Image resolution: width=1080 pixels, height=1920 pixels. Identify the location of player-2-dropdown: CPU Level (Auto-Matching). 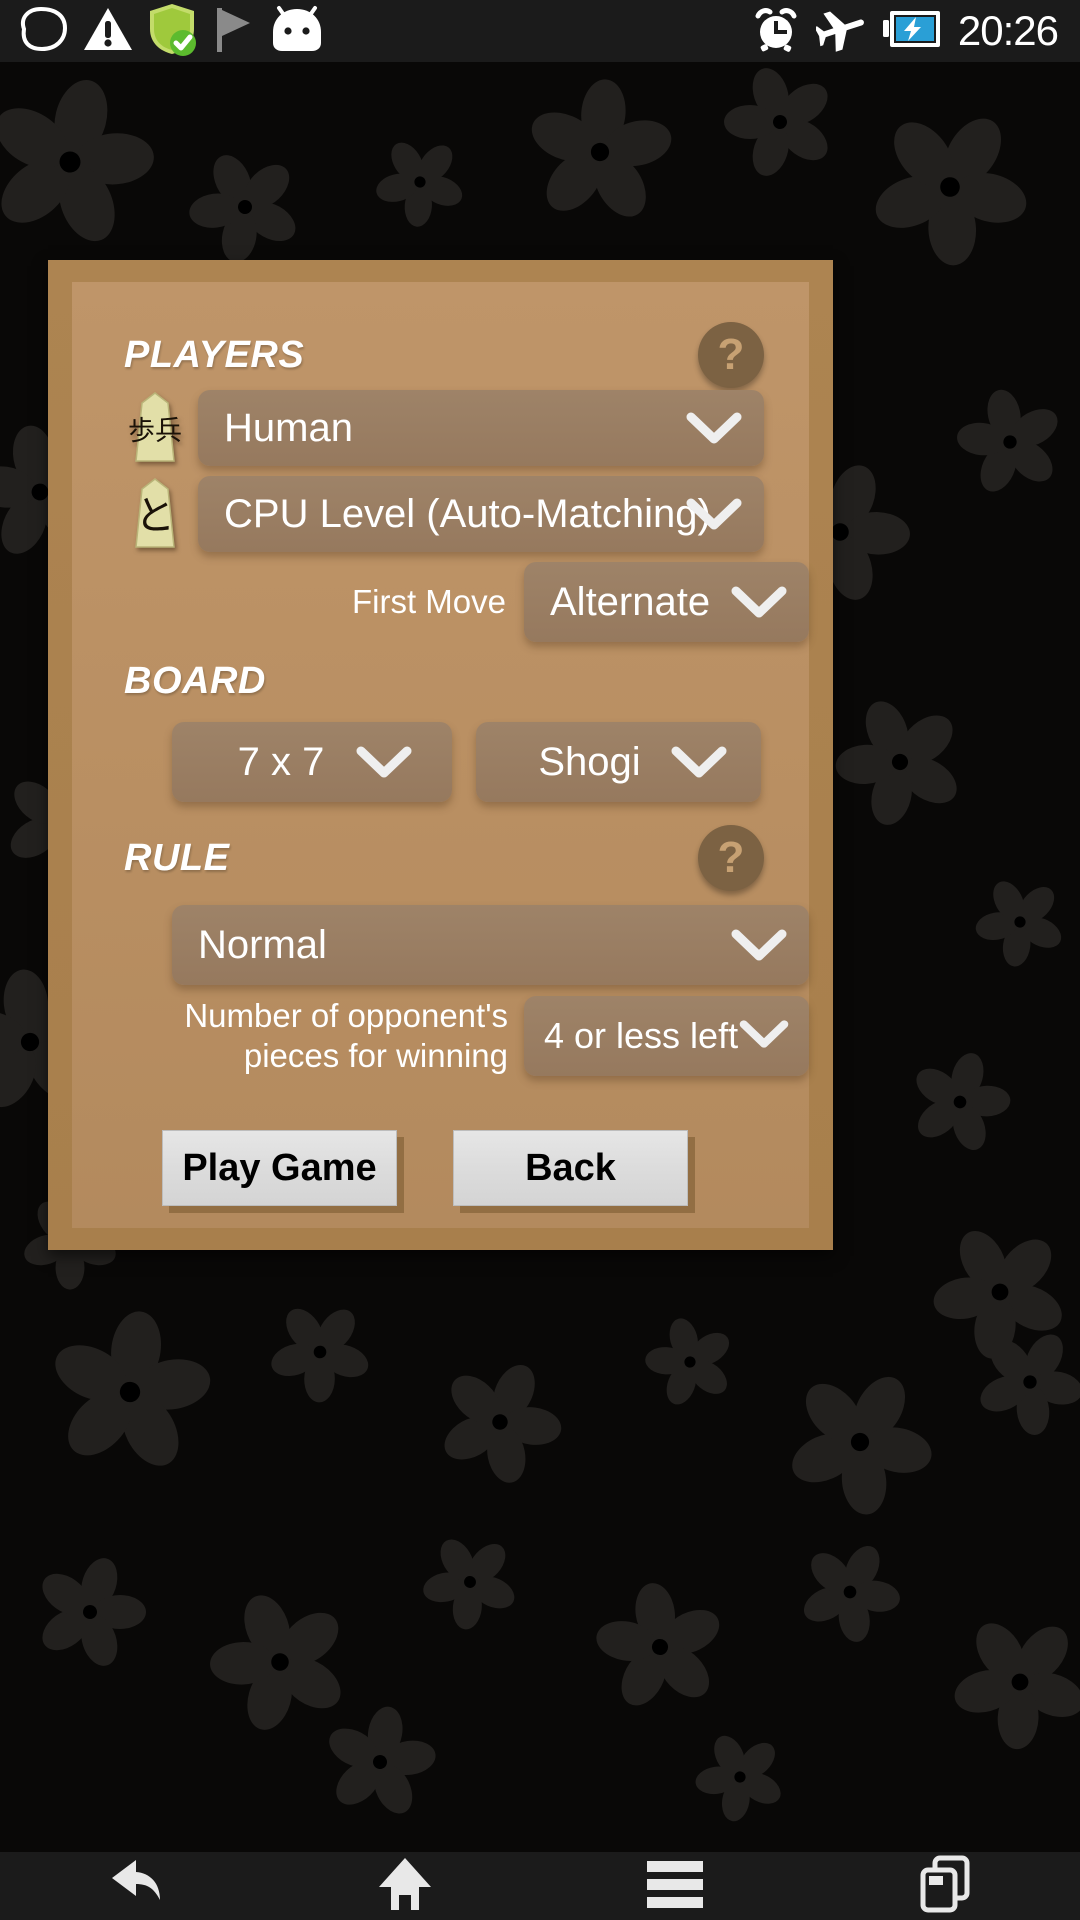
(481, 514).